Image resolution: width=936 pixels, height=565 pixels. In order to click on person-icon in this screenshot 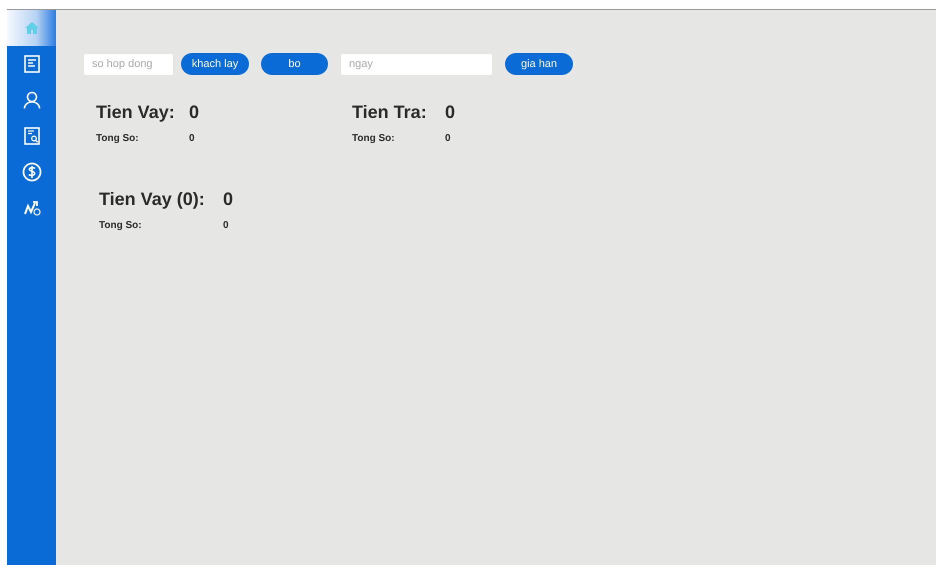, I will do `click(31, 100)`.